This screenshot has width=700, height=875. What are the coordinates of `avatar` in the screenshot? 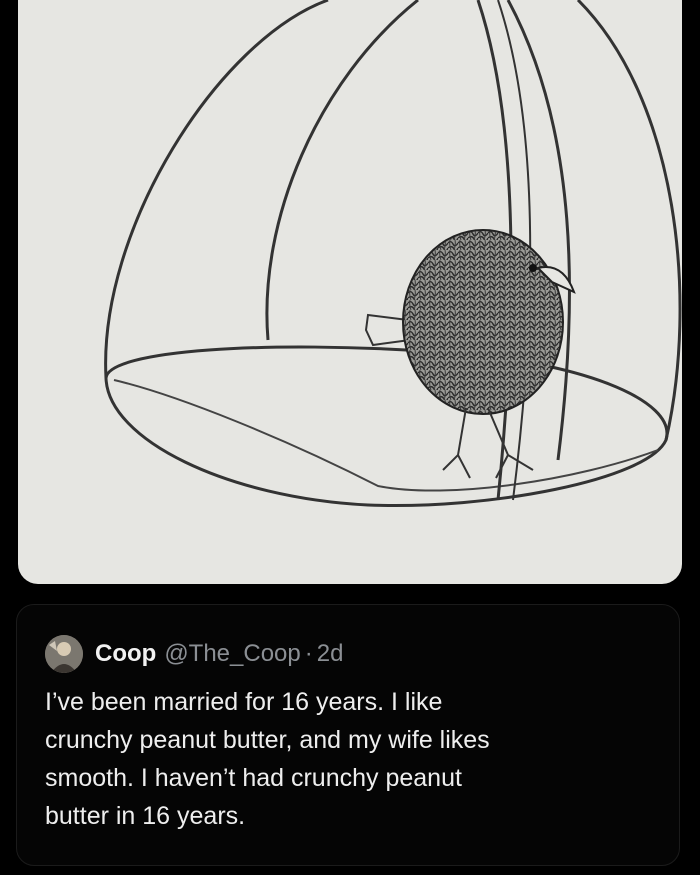 It's located at (64, 654).